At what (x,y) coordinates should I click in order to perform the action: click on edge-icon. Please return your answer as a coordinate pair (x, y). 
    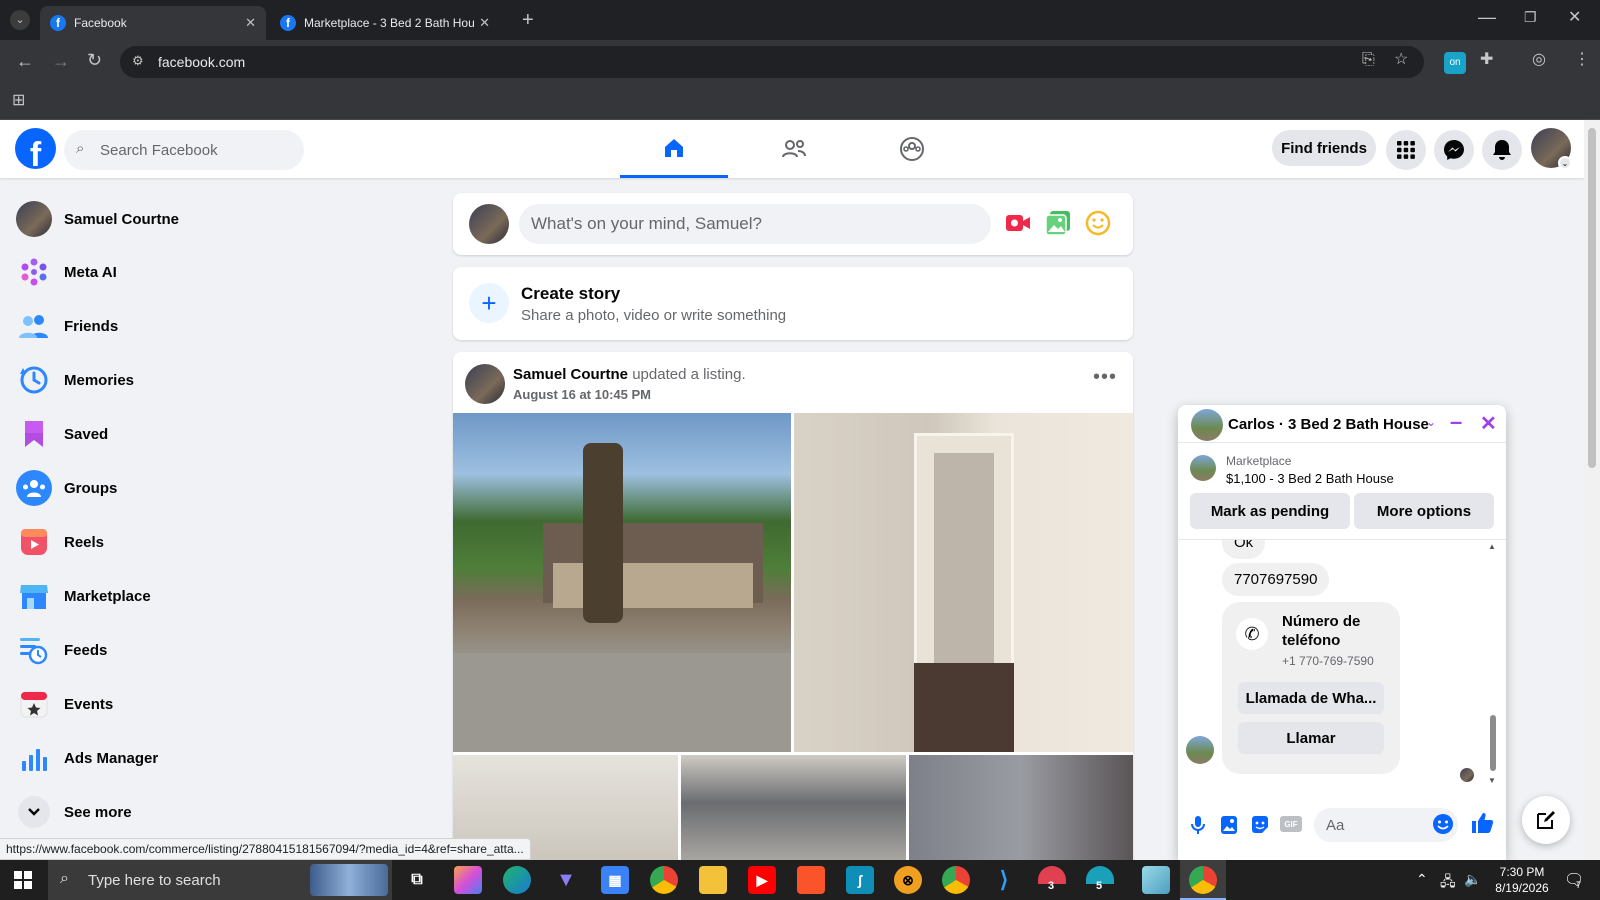
    Looking at the image, I should click on (517, 880).